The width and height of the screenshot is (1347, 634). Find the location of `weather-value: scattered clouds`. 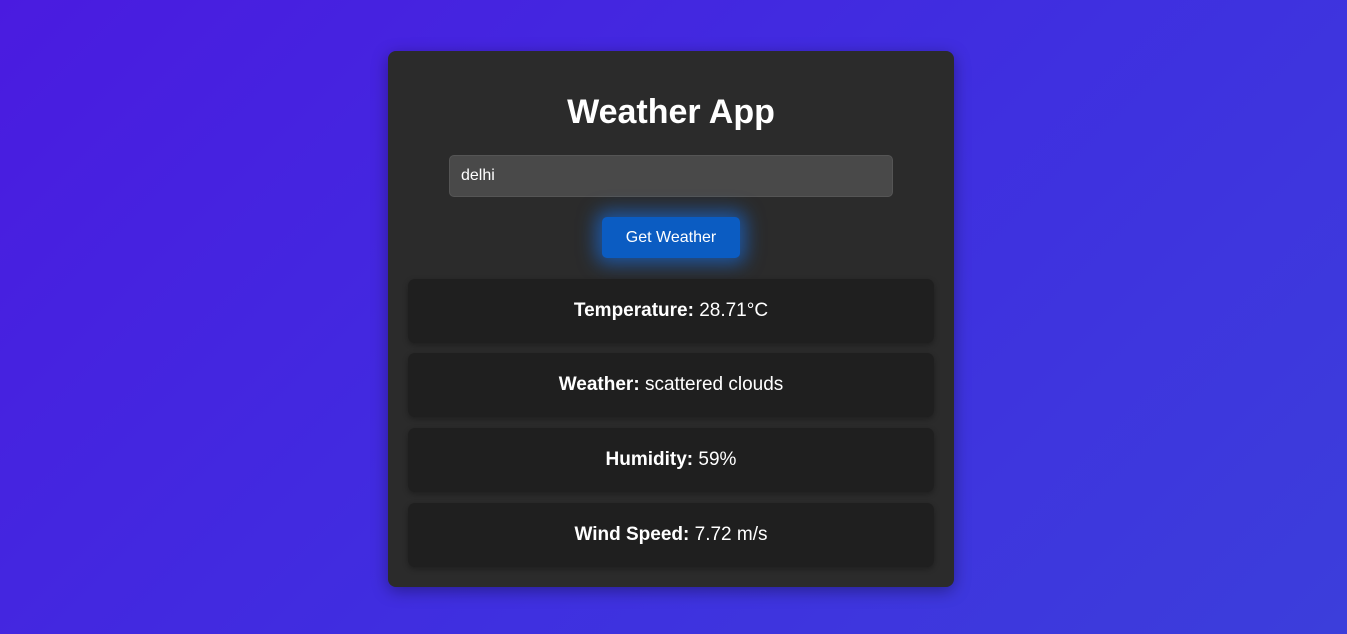

weather-value: scattered clouds is located at coordinates (714, 384).